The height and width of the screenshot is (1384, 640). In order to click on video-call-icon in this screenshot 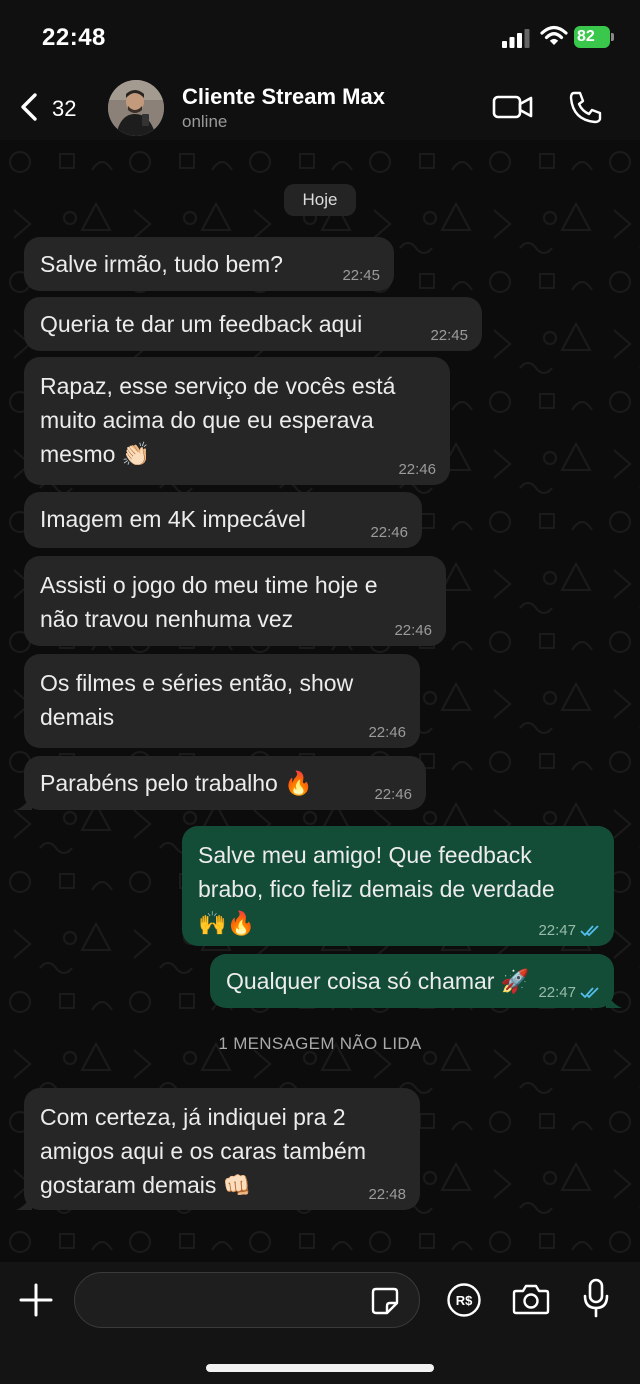, I will do `click(513, 107)`.